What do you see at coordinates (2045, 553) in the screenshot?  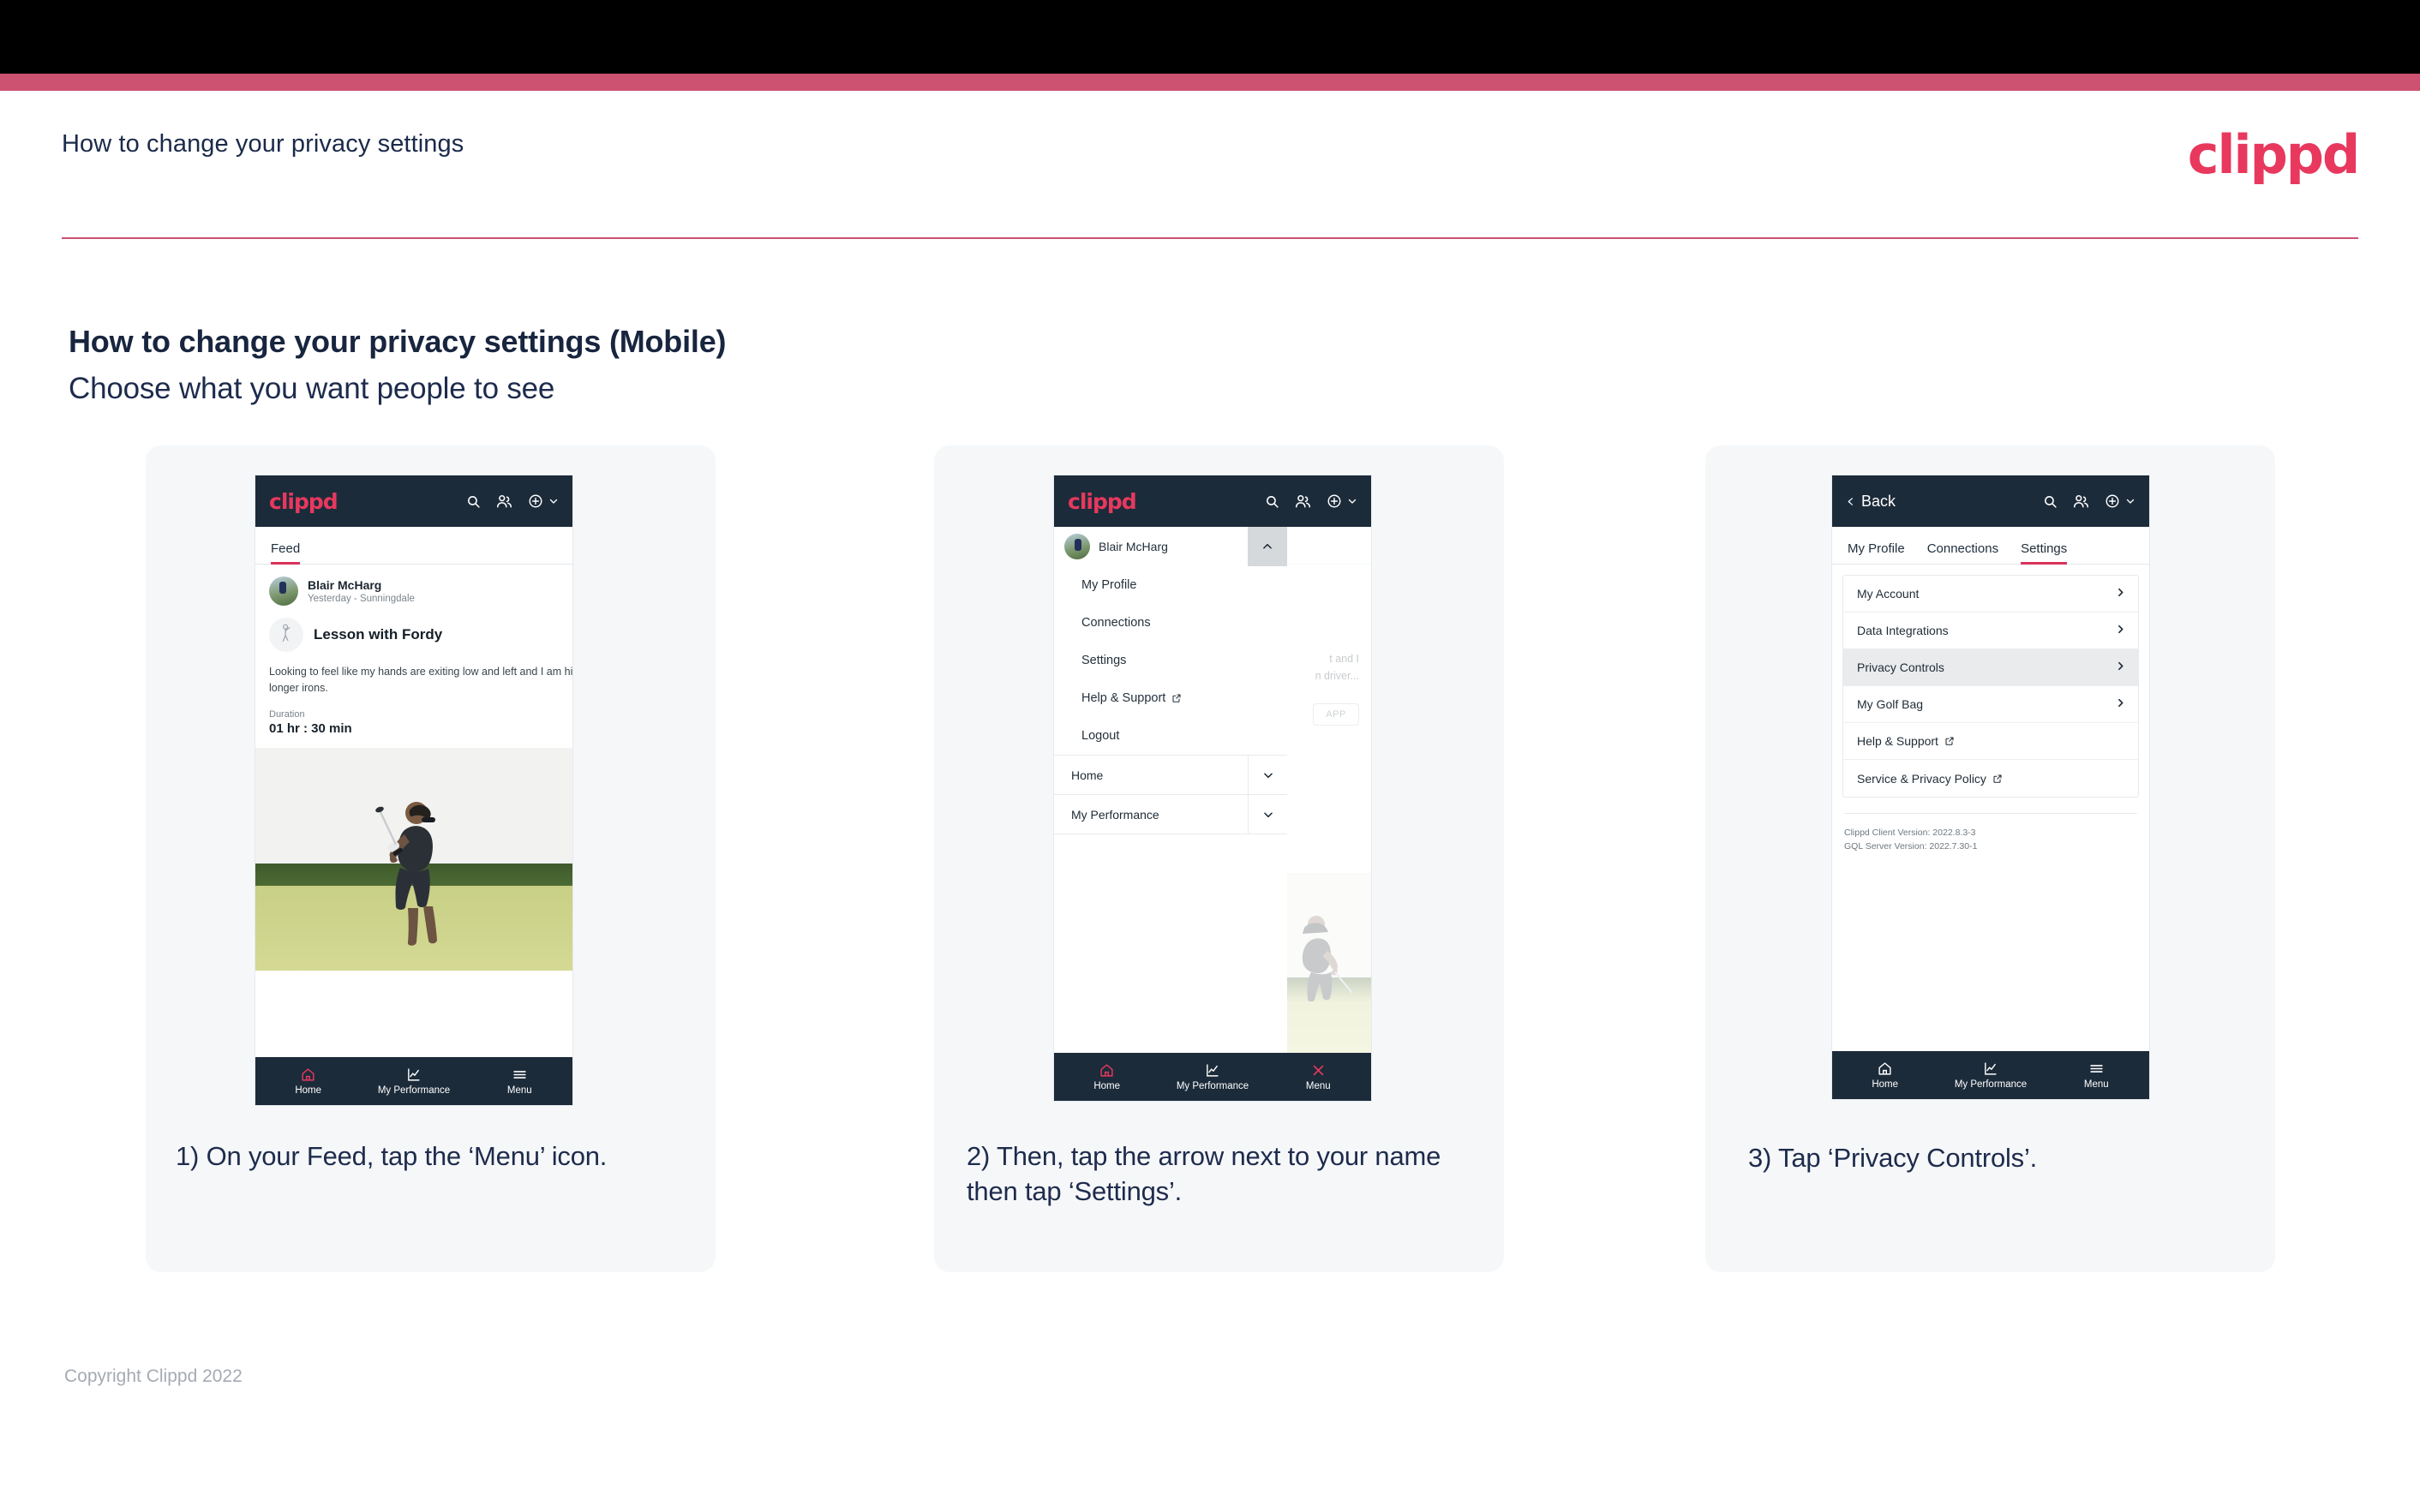 I see `tab-settings: Settings` at bounding box center [2045, 553].